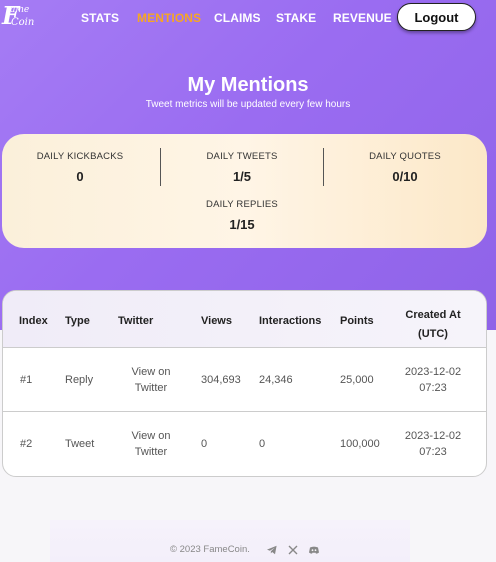  Describe the element at coordinates (135, 321) in the screenshot. I see `col-twitter: Twitter` at that location.